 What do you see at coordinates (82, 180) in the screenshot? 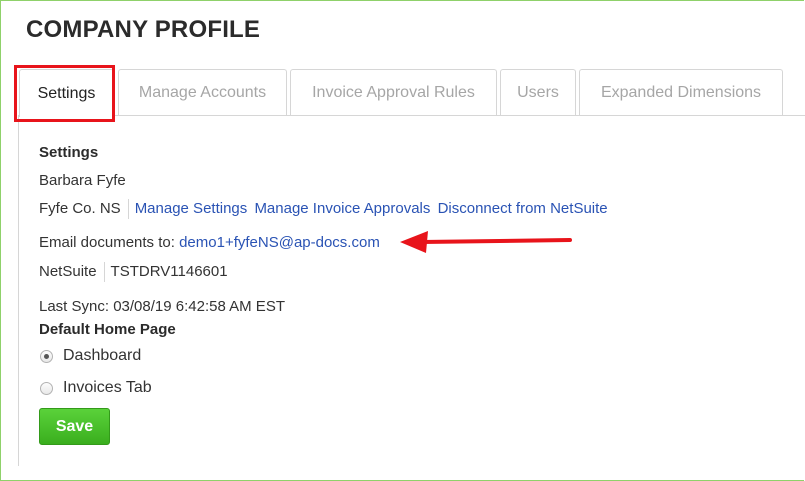
I see `user-name: Barbara Fyfe` at bounding box center [82, 180].